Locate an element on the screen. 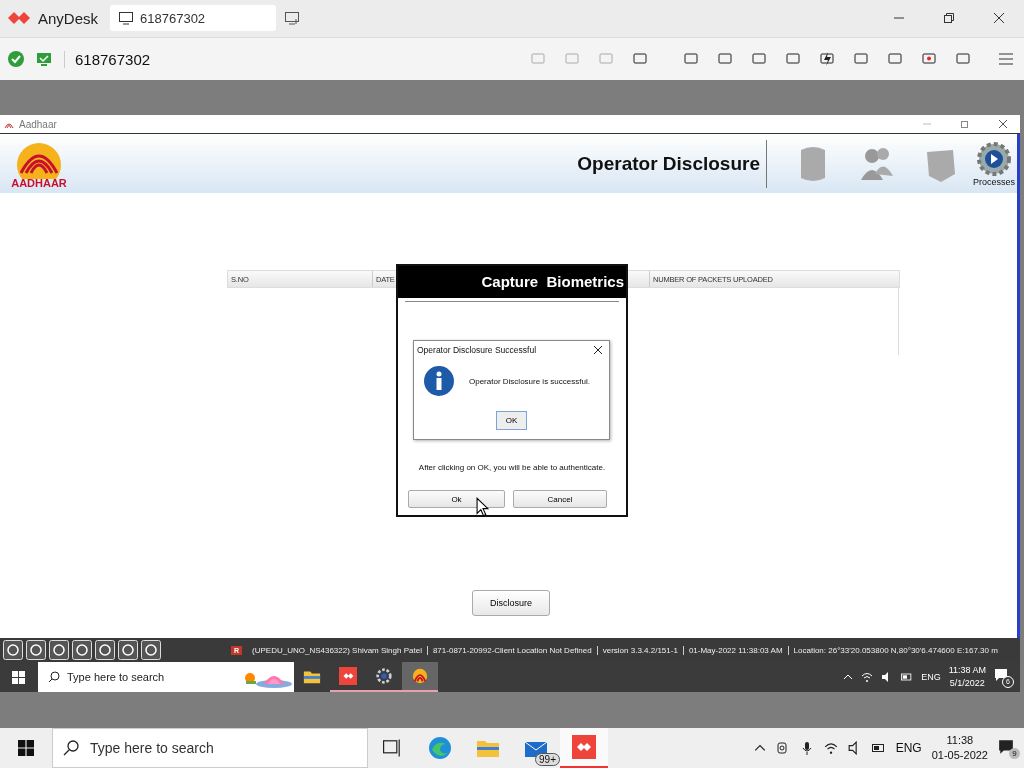 This screenshot has width=1024, height=768. address-field: 618767302 is located at coordinates (107, 59).